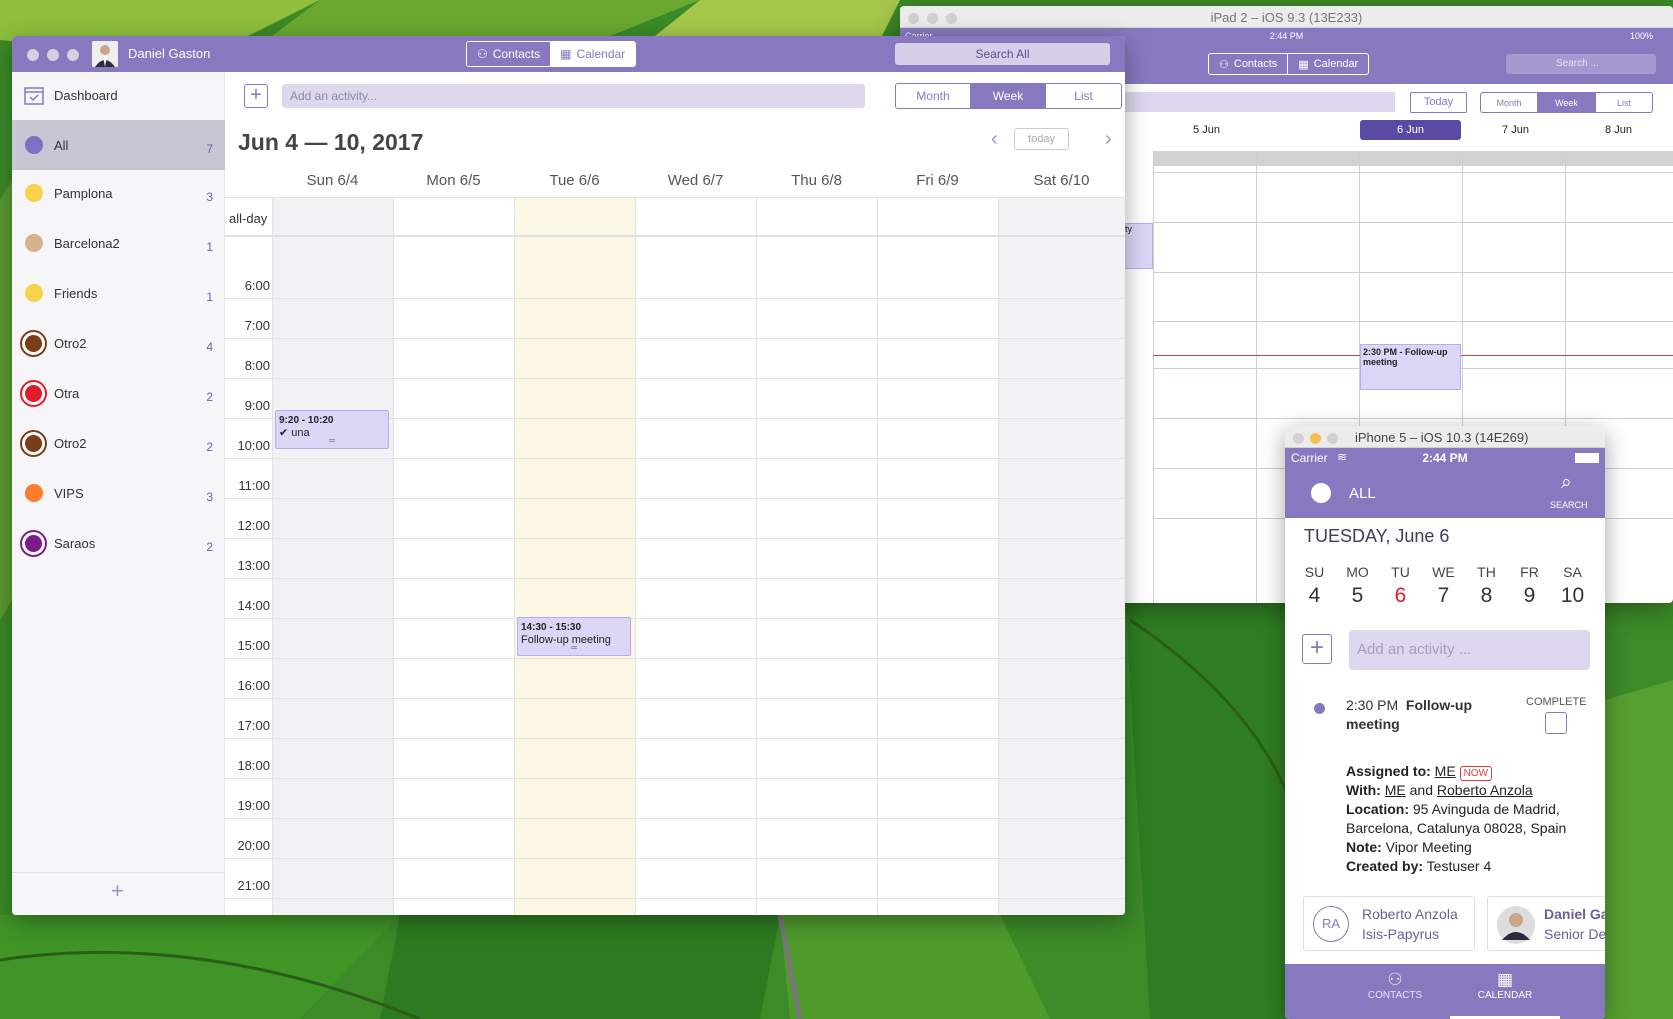 This screenshot has height=1019, width=1673. Describe the element at coordinates (933, 96) in the screenshot. I see `view-month-button: Month` at that location.